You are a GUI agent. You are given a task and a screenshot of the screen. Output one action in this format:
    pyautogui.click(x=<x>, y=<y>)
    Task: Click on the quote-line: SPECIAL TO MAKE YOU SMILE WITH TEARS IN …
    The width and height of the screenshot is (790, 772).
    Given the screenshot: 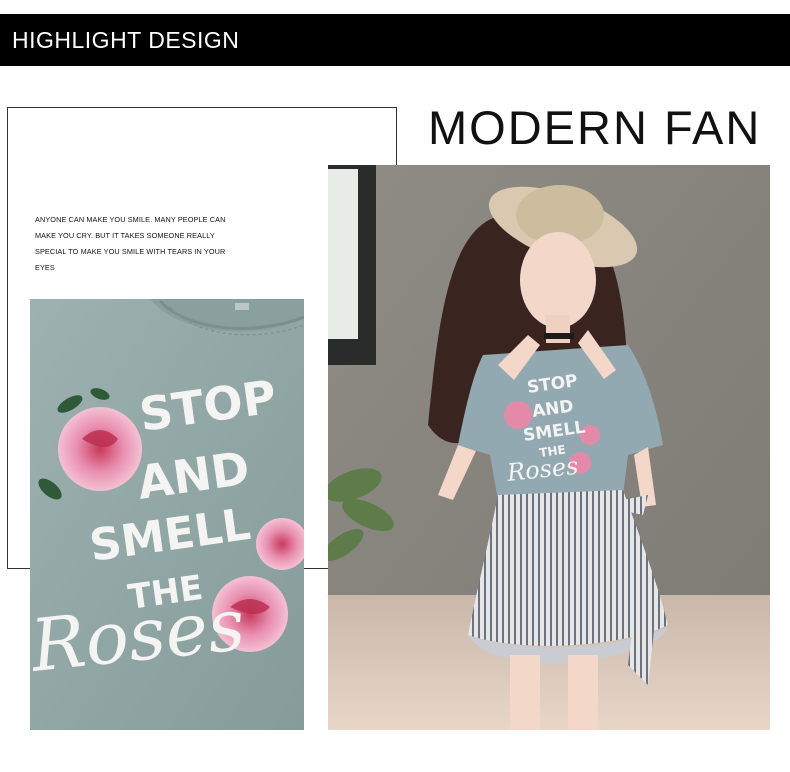 What is the action you would take?
    pyautogui.click(x=130, y=251)
    